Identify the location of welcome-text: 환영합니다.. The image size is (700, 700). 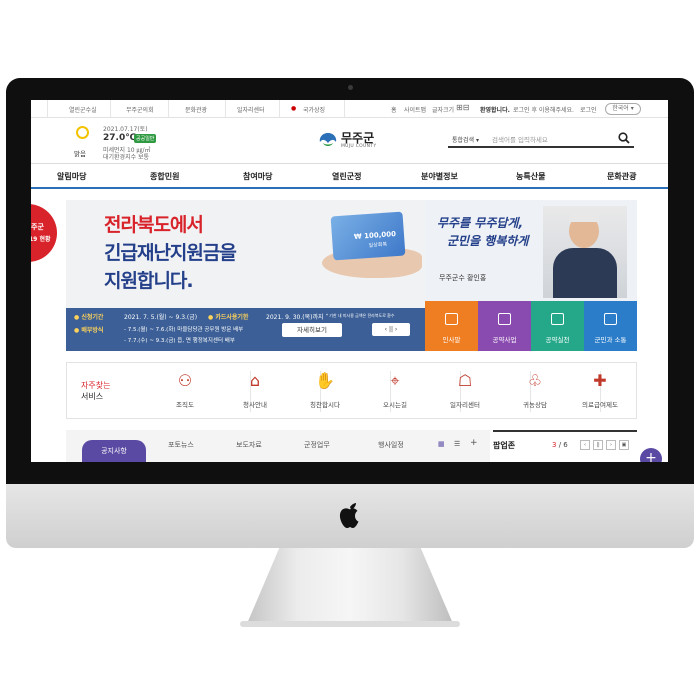
(495, 110).